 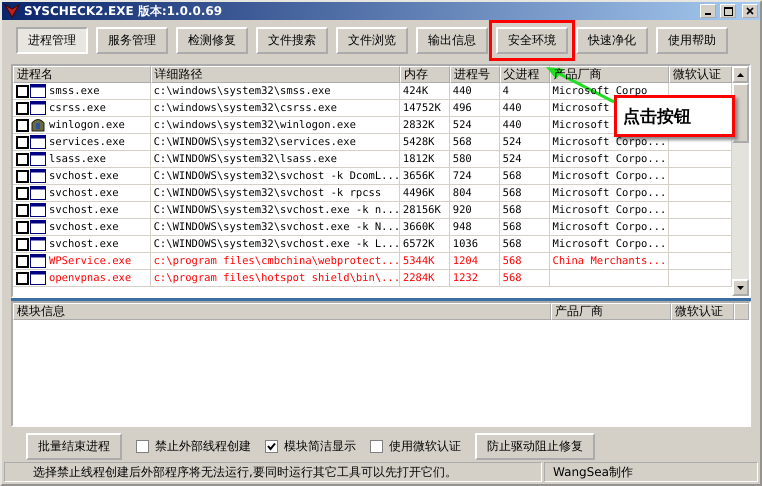 What do you see at coordinates (505, 91) in the screenshot?
I see `table-cell: 4` at bounding box center [505, 91].